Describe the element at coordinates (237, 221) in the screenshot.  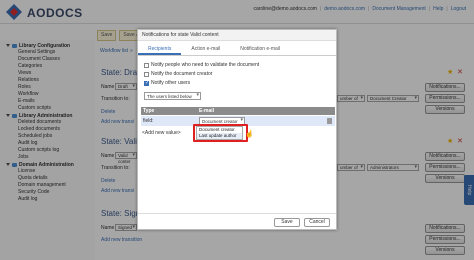
I see `dialog-footer: Save Cancel` at that location.